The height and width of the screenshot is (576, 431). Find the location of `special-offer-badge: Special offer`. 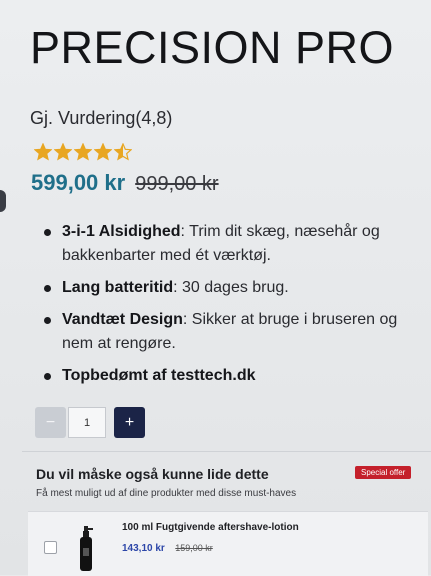

special-offer-badge: Special offer is located at coordinates (383, 472).